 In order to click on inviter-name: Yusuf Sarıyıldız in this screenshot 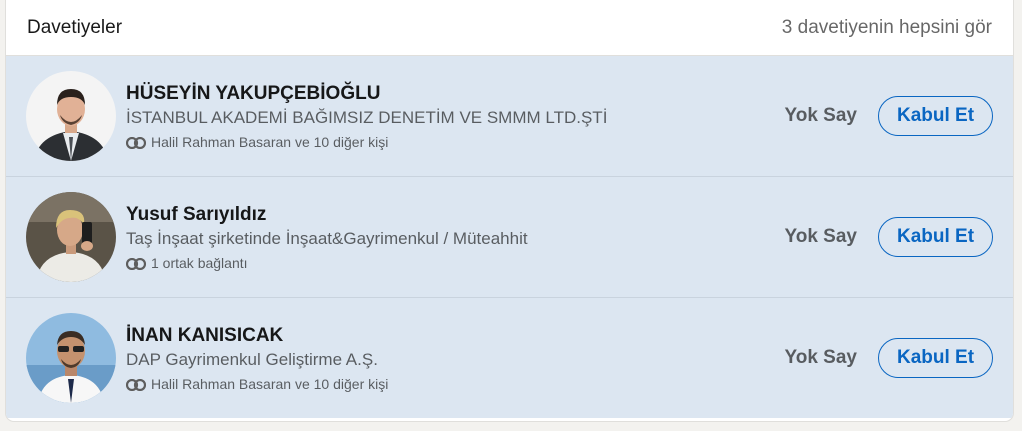, I will do `click(455, 215)`.